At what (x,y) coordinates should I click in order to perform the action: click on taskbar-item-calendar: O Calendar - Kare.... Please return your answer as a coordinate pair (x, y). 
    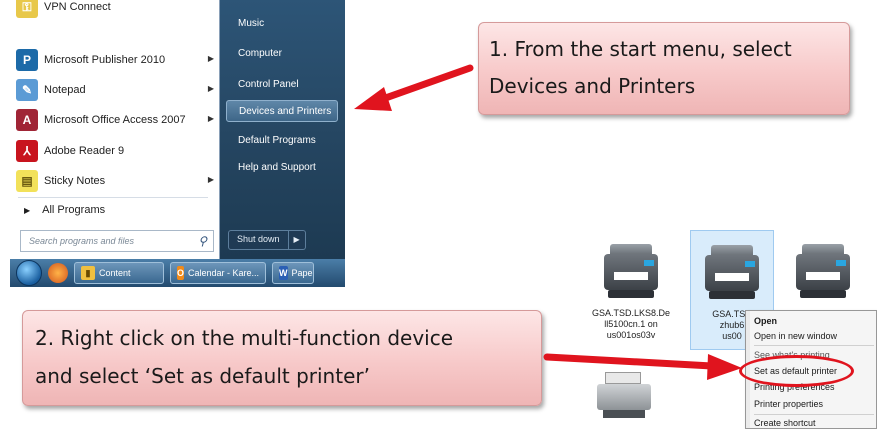
    Looking at the image, I should click on (218, 273).